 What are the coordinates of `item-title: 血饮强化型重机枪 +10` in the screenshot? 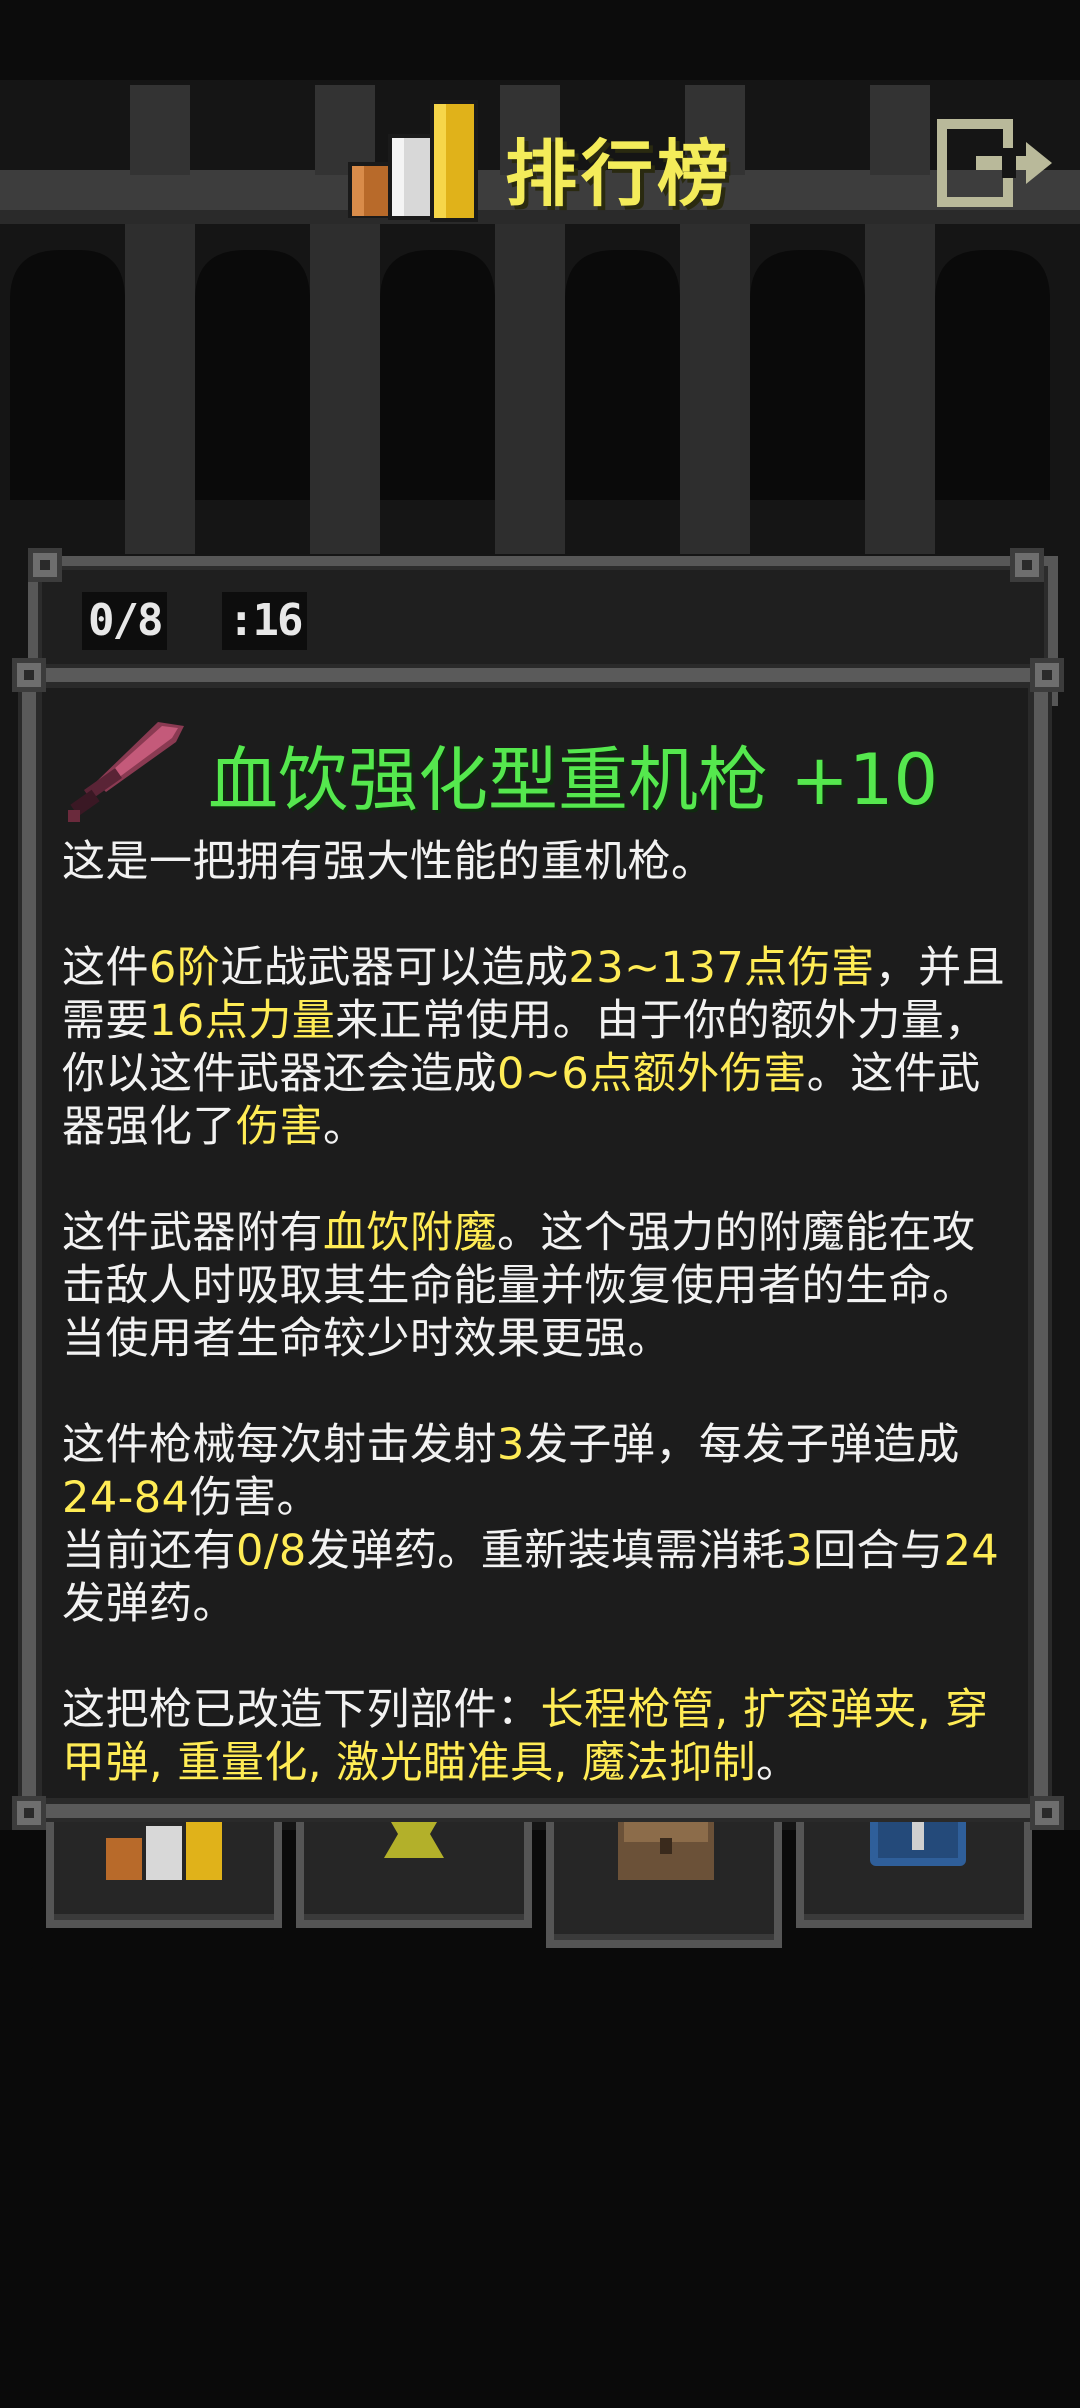 It's located at (573, 780).